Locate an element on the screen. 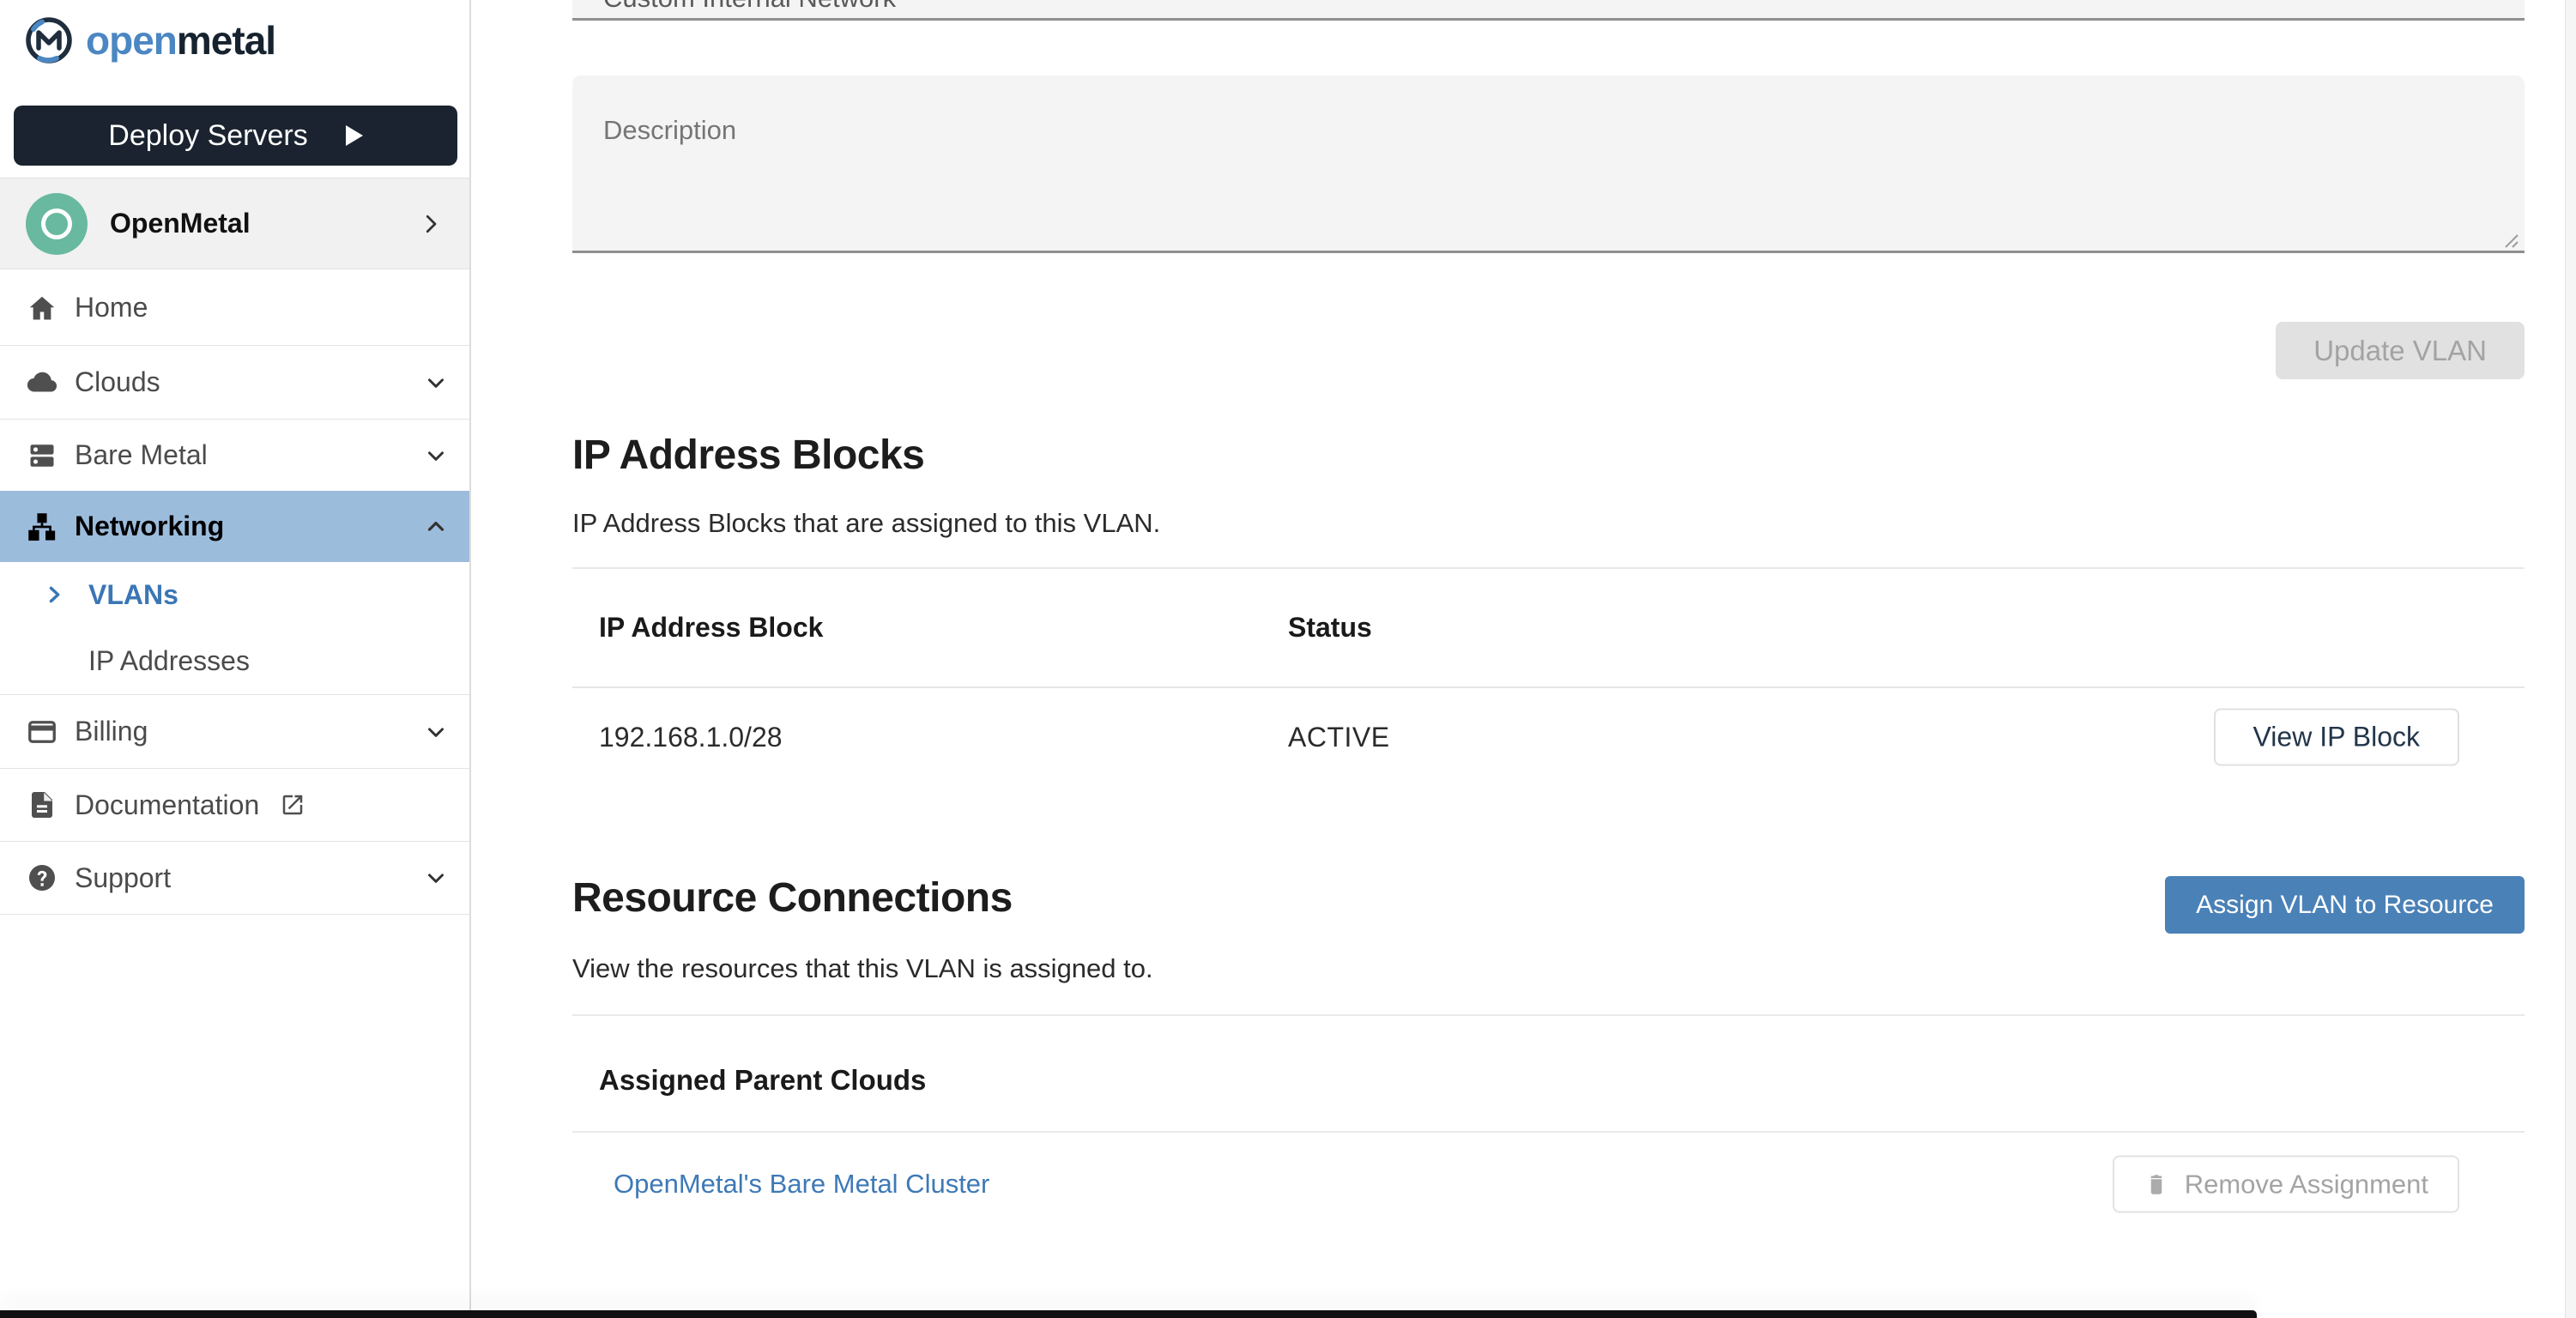 The width and height of the screenshot is (2576, 1318). divider is located at coordinates (1548, 1015).